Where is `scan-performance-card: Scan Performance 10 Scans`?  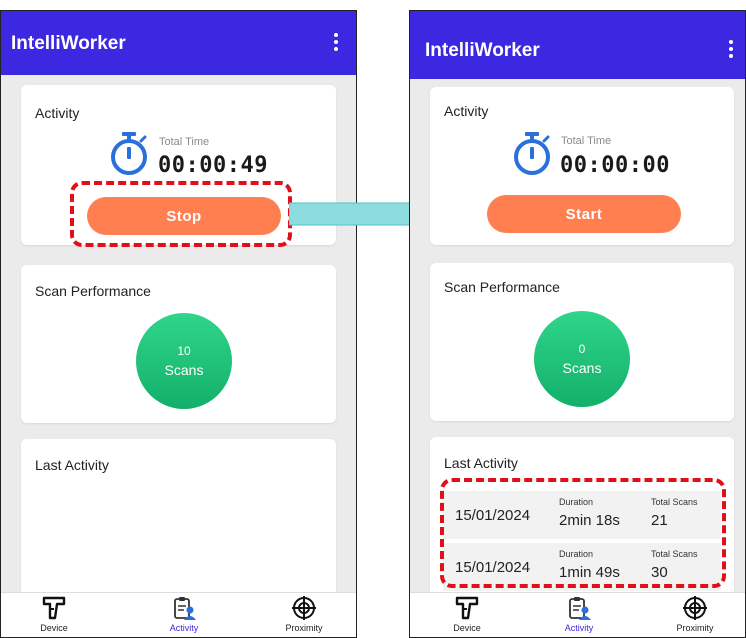
scan-performance-card: Scan Performance 10 Scans is located at coordinates (178, 344).